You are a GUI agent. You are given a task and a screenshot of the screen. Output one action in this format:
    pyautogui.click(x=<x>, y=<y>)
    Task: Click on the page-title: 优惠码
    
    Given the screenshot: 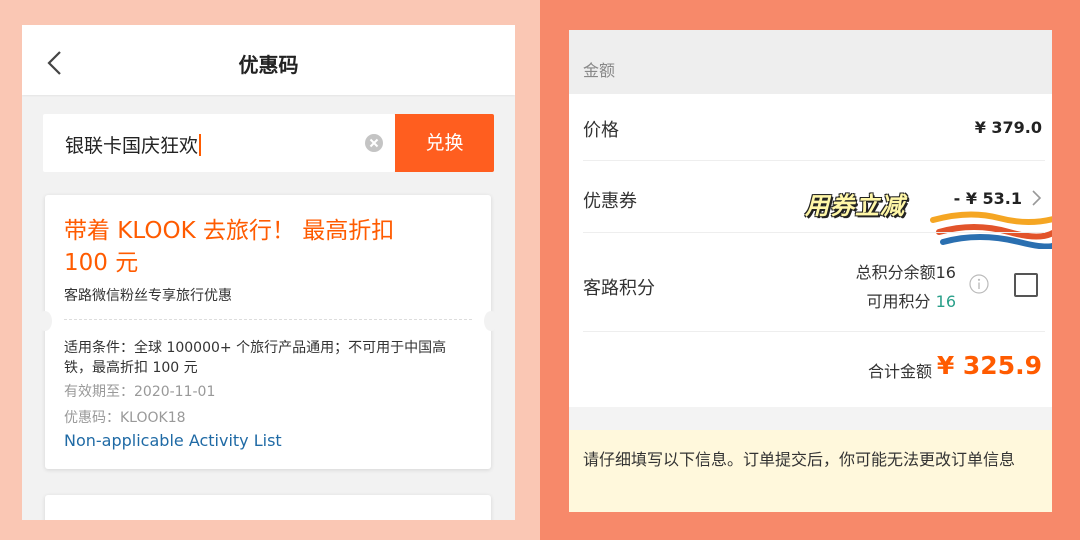 What is the action you would take?
    pyautogui.click(x=268, y=65)
    